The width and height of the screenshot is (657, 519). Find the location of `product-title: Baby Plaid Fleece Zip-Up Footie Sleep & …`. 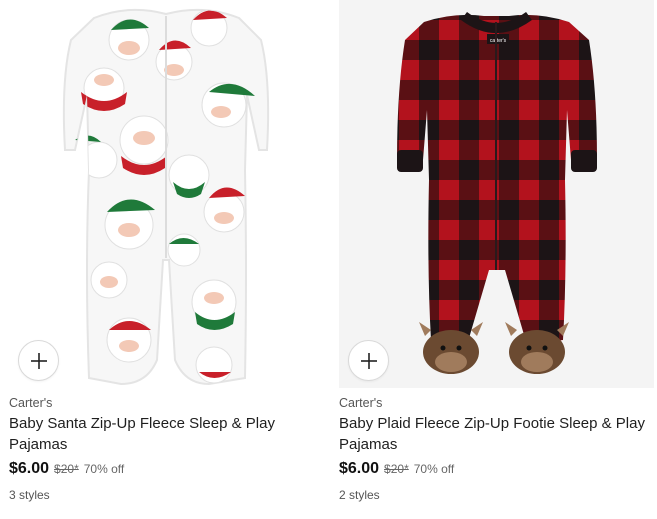

product-title: Baby Plaid Fleece Zip-Up Footie Sleep & … is located at coordinates (496, 434).